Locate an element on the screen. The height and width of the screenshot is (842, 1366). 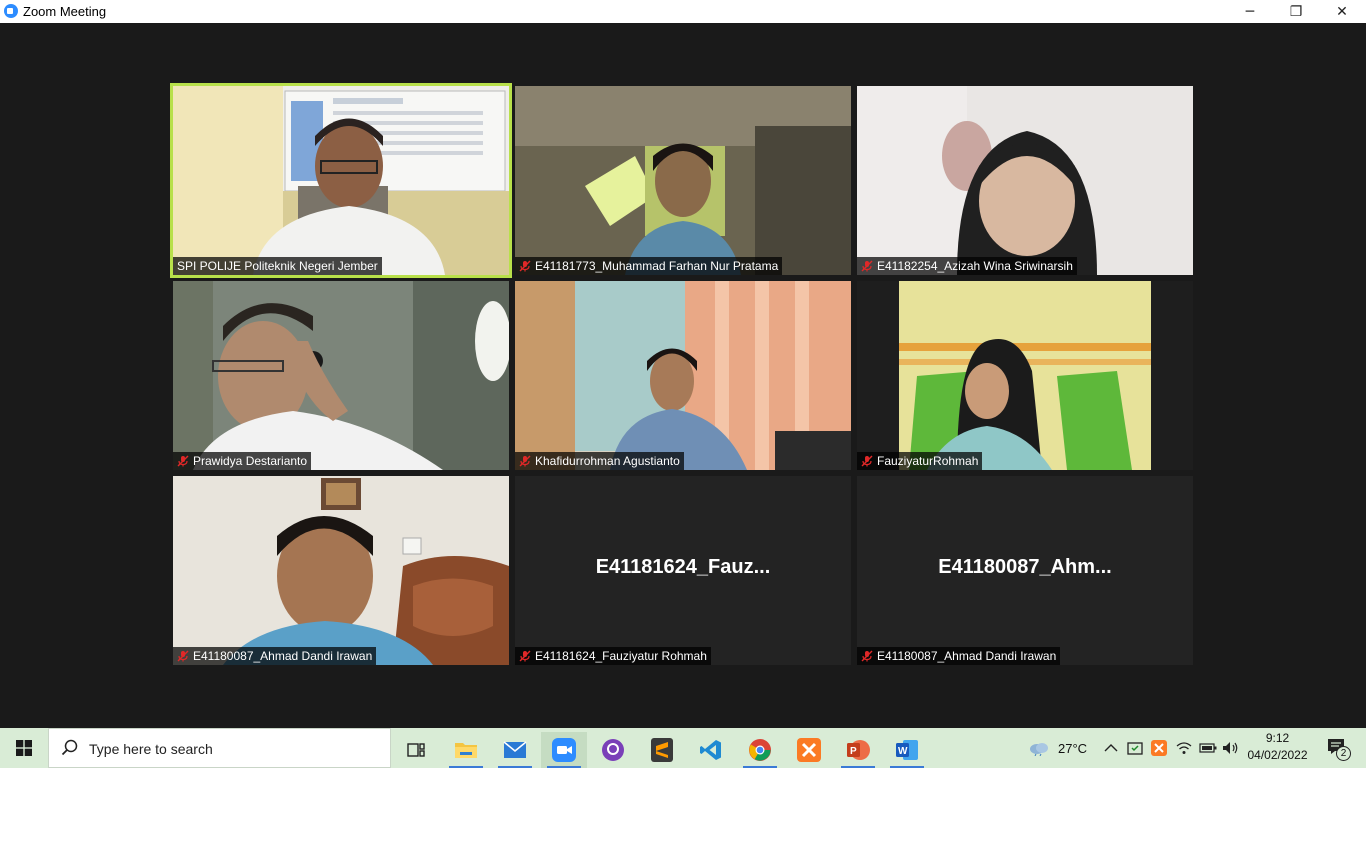
word-icon: W is located at coordinates (907, 750).